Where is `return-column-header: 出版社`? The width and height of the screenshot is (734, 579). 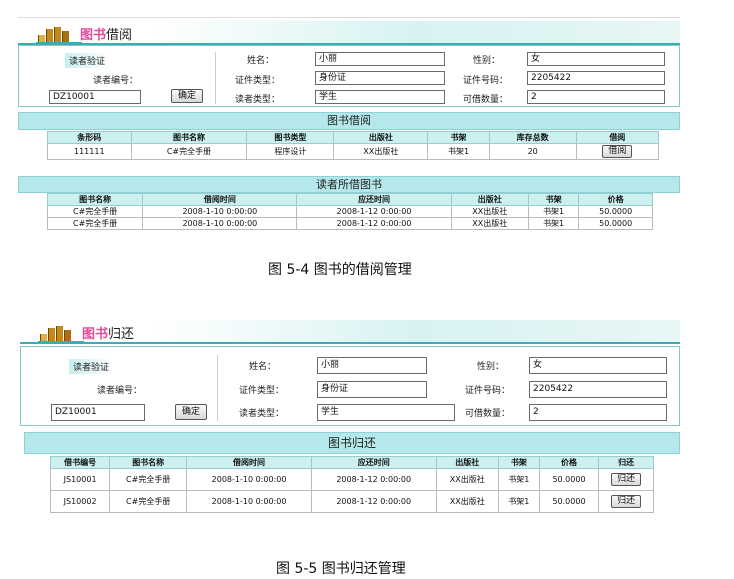
return-column-header: 出版社 is located at coordinates (467, 462).